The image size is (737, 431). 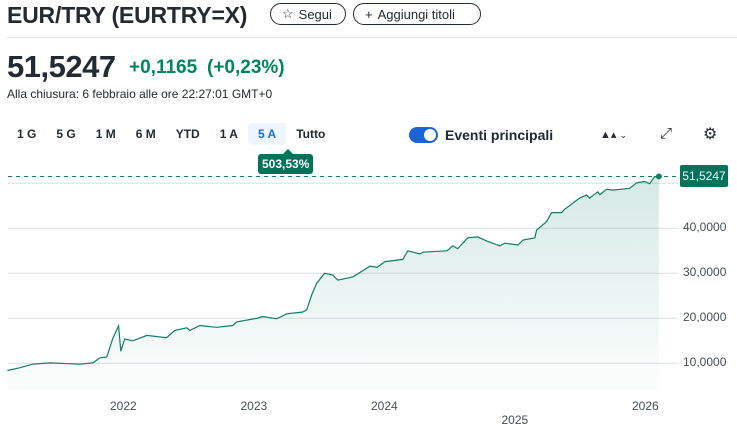 What do you see at coordinates (705, 362) in the screenshot?
I see `y-tick-label: 10,0000` at bounding box center [705, 362].